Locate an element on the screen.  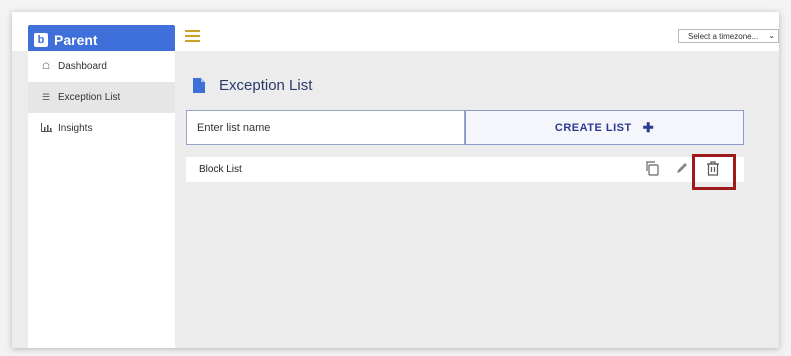
copy-icon is located at coordinates (652, 168).